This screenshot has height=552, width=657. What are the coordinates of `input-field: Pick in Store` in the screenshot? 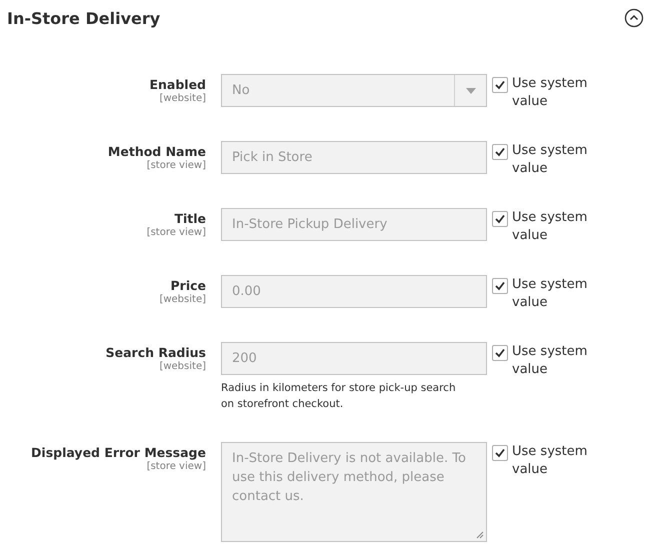 It's located at (354, 157).